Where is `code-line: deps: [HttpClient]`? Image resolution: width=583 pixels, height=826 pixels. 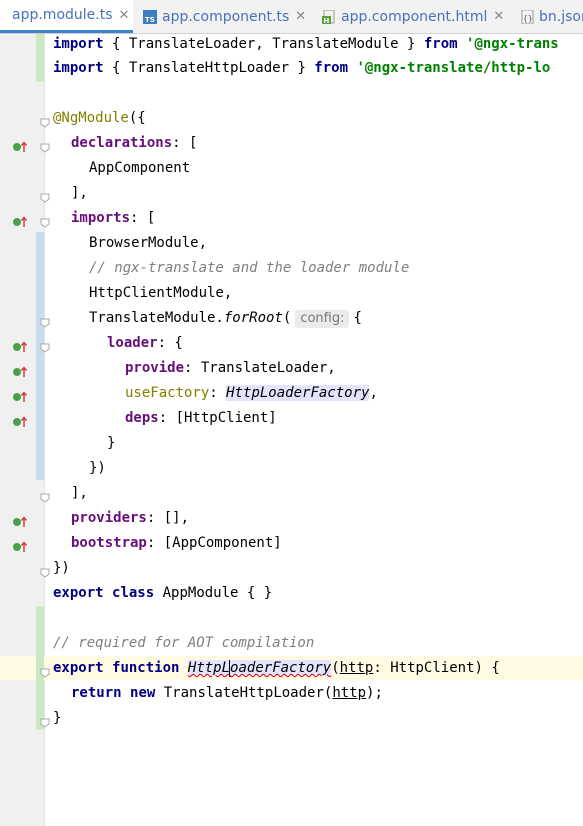
code-line: deps: [HttpClient] is located at coordinates (201, 418).